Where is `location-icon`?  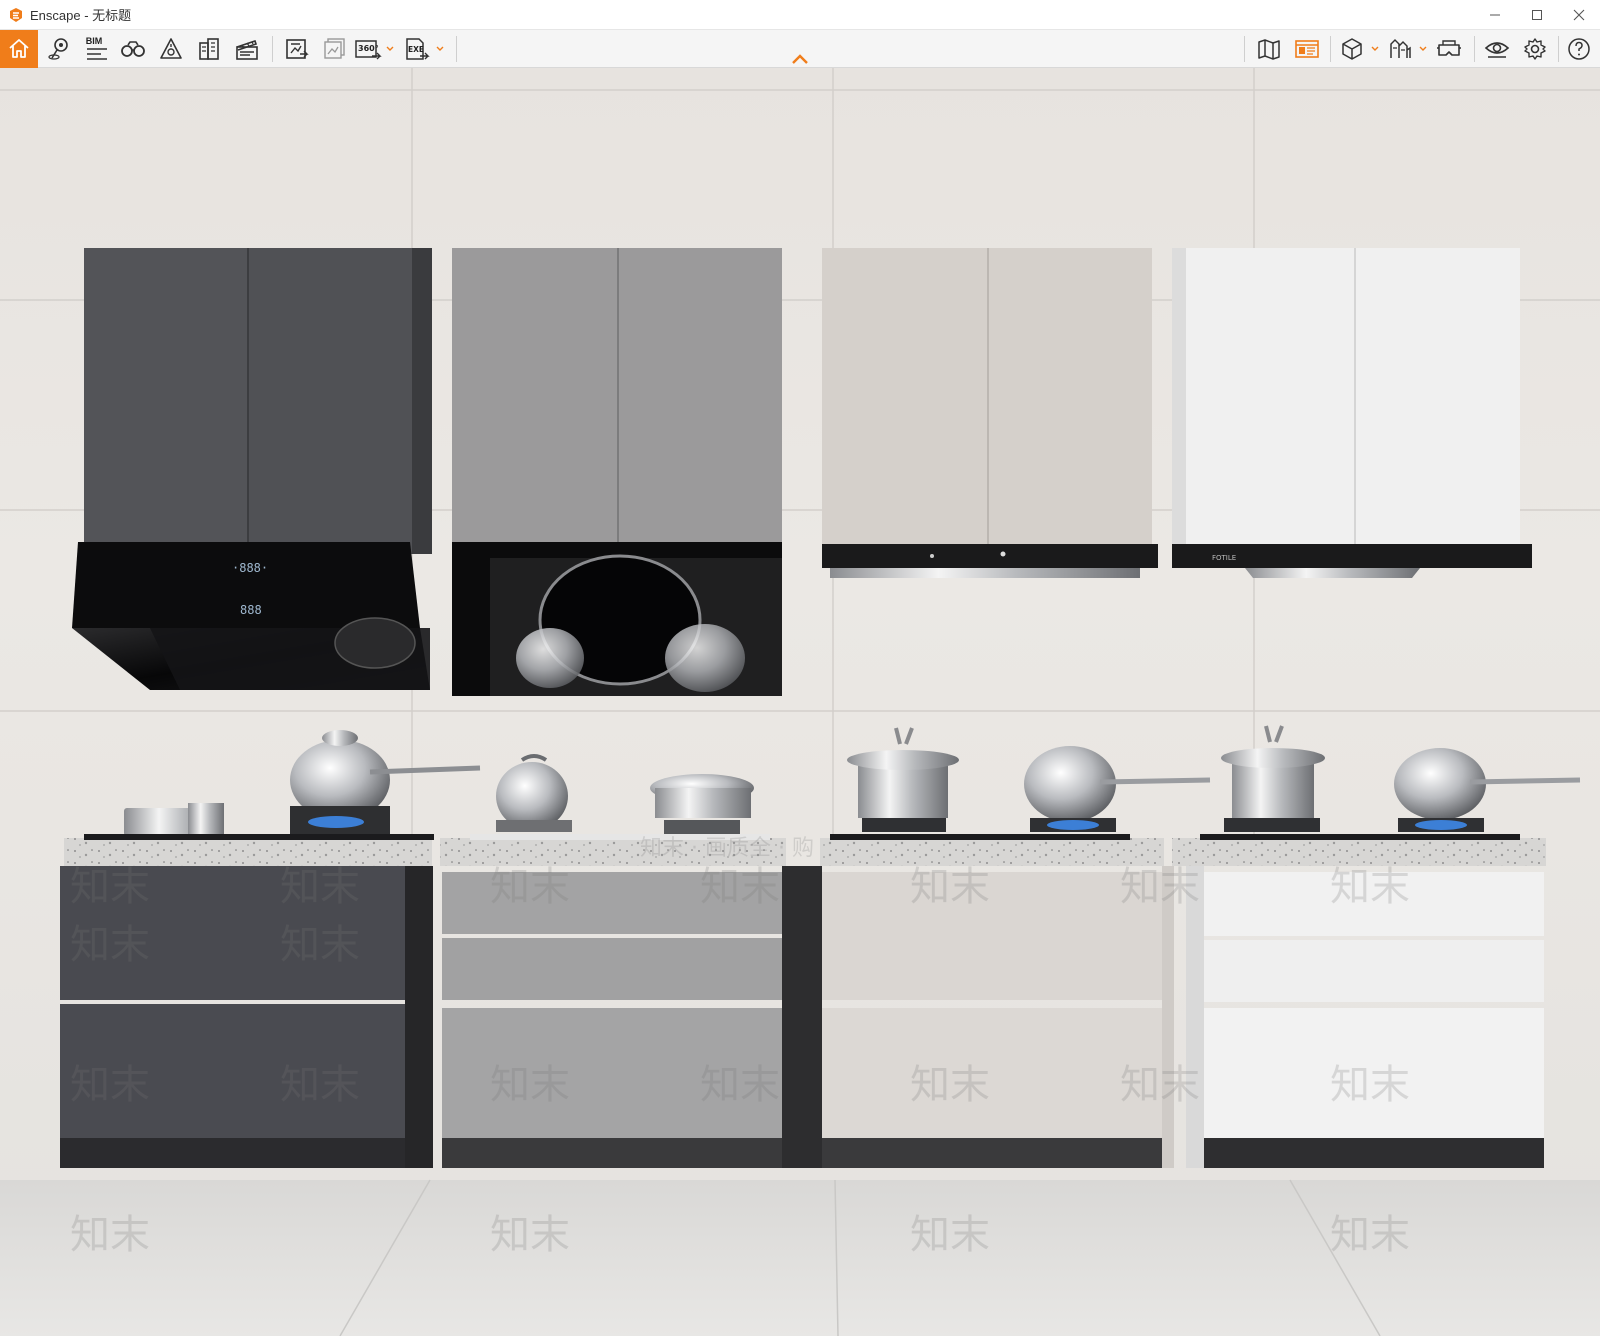
location-icon is located at coordinates (58, 49).